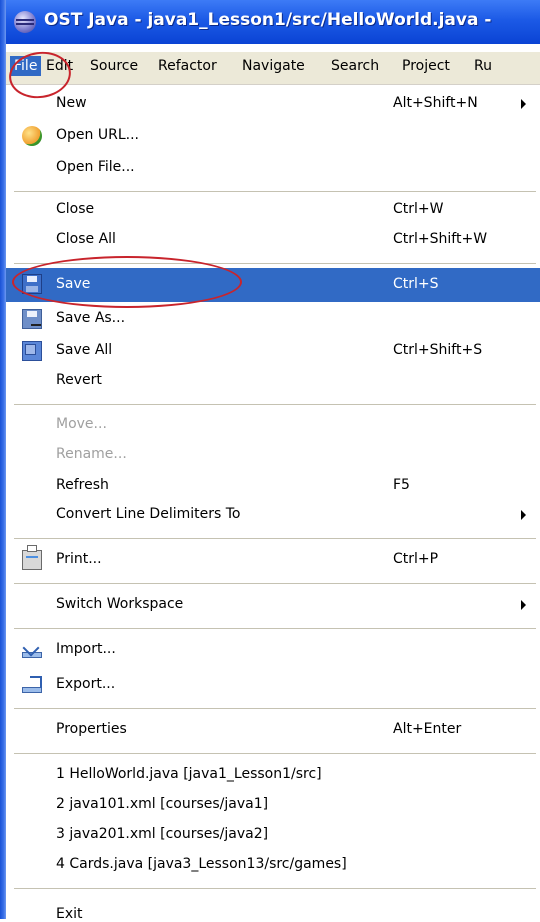 This screenshot has width=540, height=922. Describe the element at coordinates (32, 284) in the screenshot. I see `save-icon` at that location.